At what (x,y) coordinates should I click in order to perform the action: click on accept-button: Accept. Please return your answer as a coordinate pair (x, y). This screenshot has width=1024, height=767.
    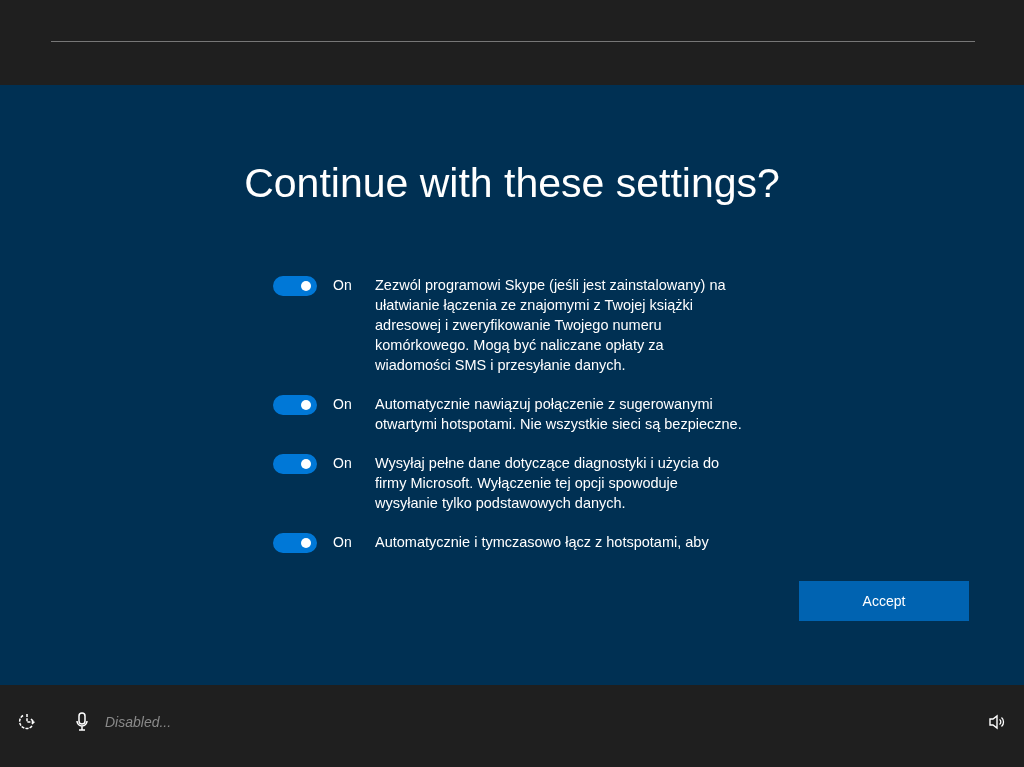
    Looking at the image, I should click on (884, 601).